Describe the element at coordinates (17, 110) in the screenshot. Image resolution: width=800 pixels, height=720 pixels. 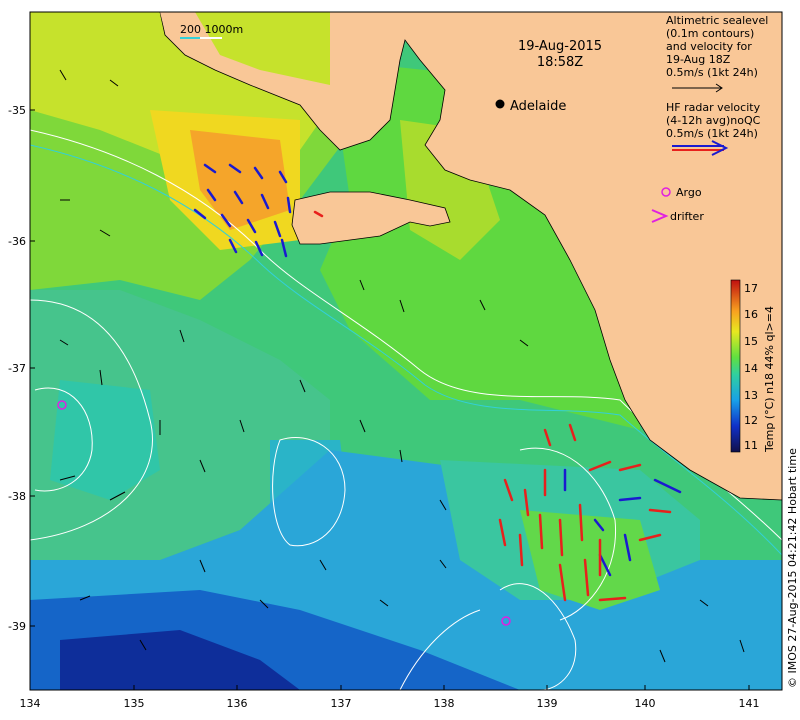
I see `lat-tick-label: -35` at that location.